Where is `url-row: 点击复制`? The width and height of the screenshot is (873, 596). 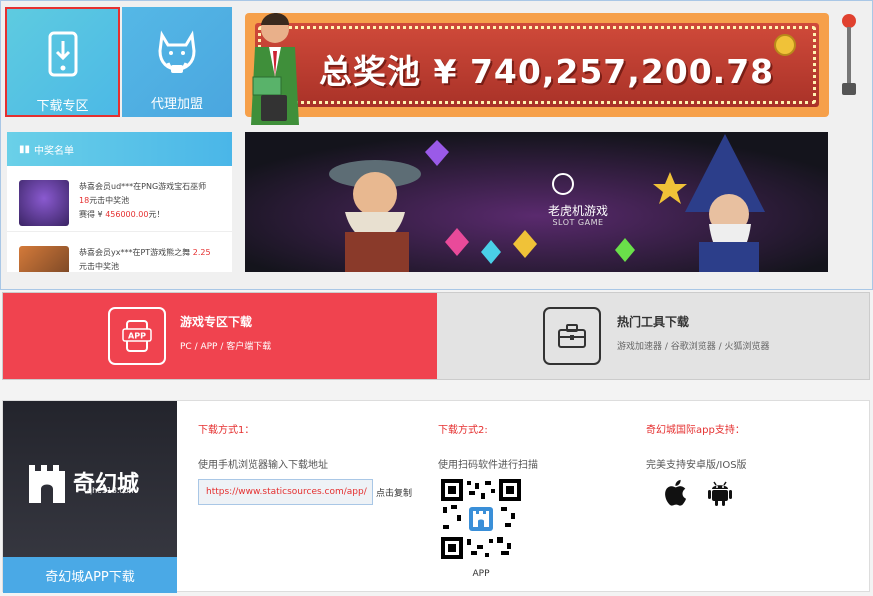
url-row: 点击复制 is located at coordinates (305, 492).